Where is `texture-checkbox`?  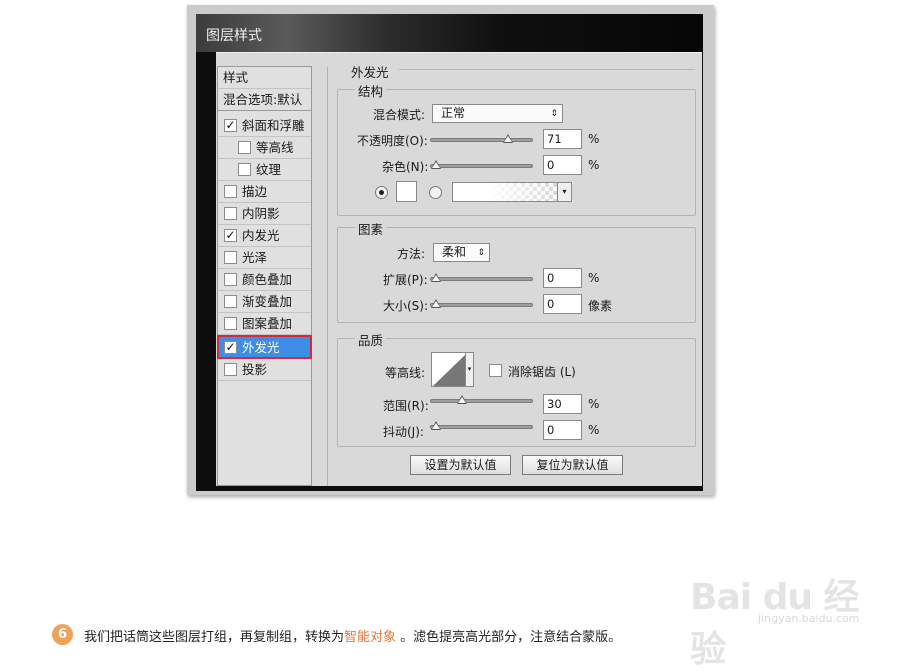
texture-checkbox is located at coordinates (244, 169).